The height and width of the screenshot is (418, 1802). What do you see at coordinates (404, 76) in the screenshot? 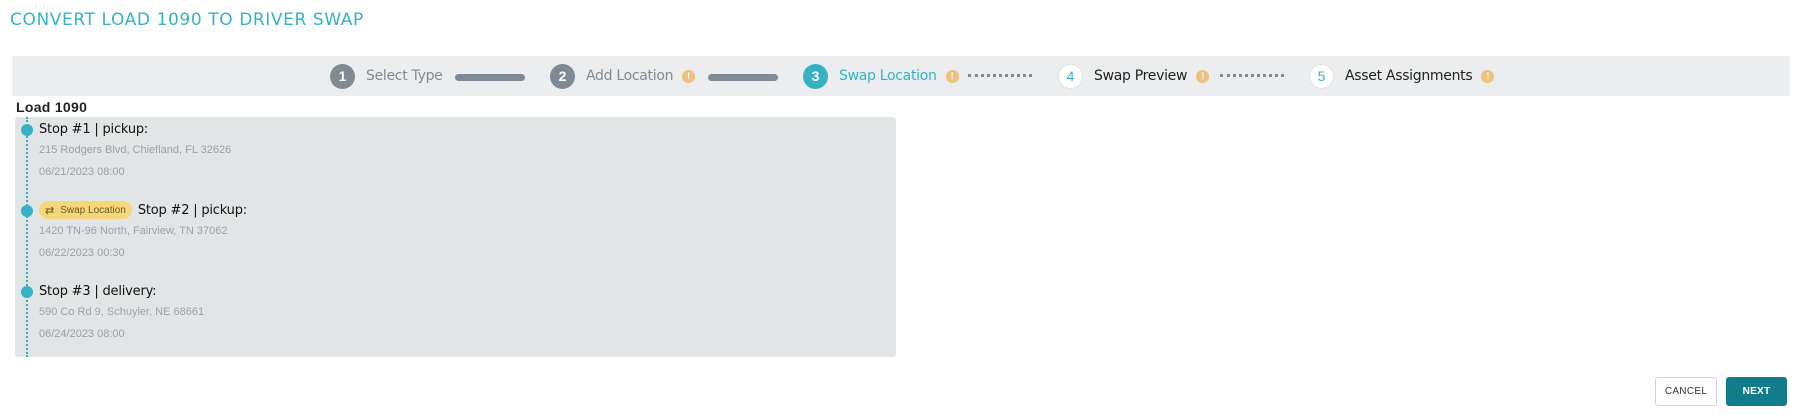
I see `step-label: Select Type` at bounding box center [404, 76].